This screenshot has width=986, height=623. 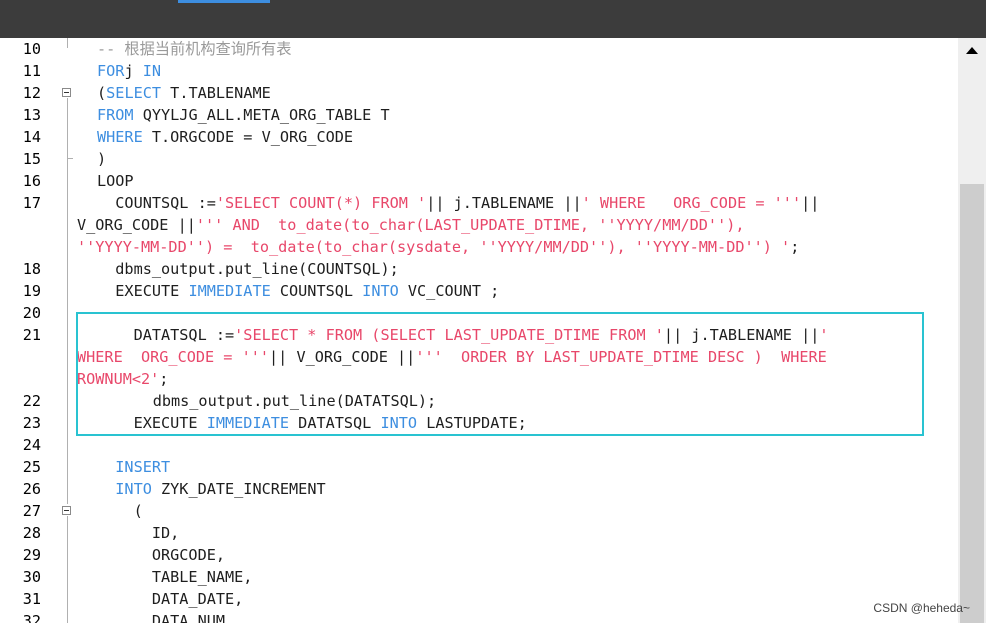 I want to click on line-number: 21, so click(x=31, y=335).